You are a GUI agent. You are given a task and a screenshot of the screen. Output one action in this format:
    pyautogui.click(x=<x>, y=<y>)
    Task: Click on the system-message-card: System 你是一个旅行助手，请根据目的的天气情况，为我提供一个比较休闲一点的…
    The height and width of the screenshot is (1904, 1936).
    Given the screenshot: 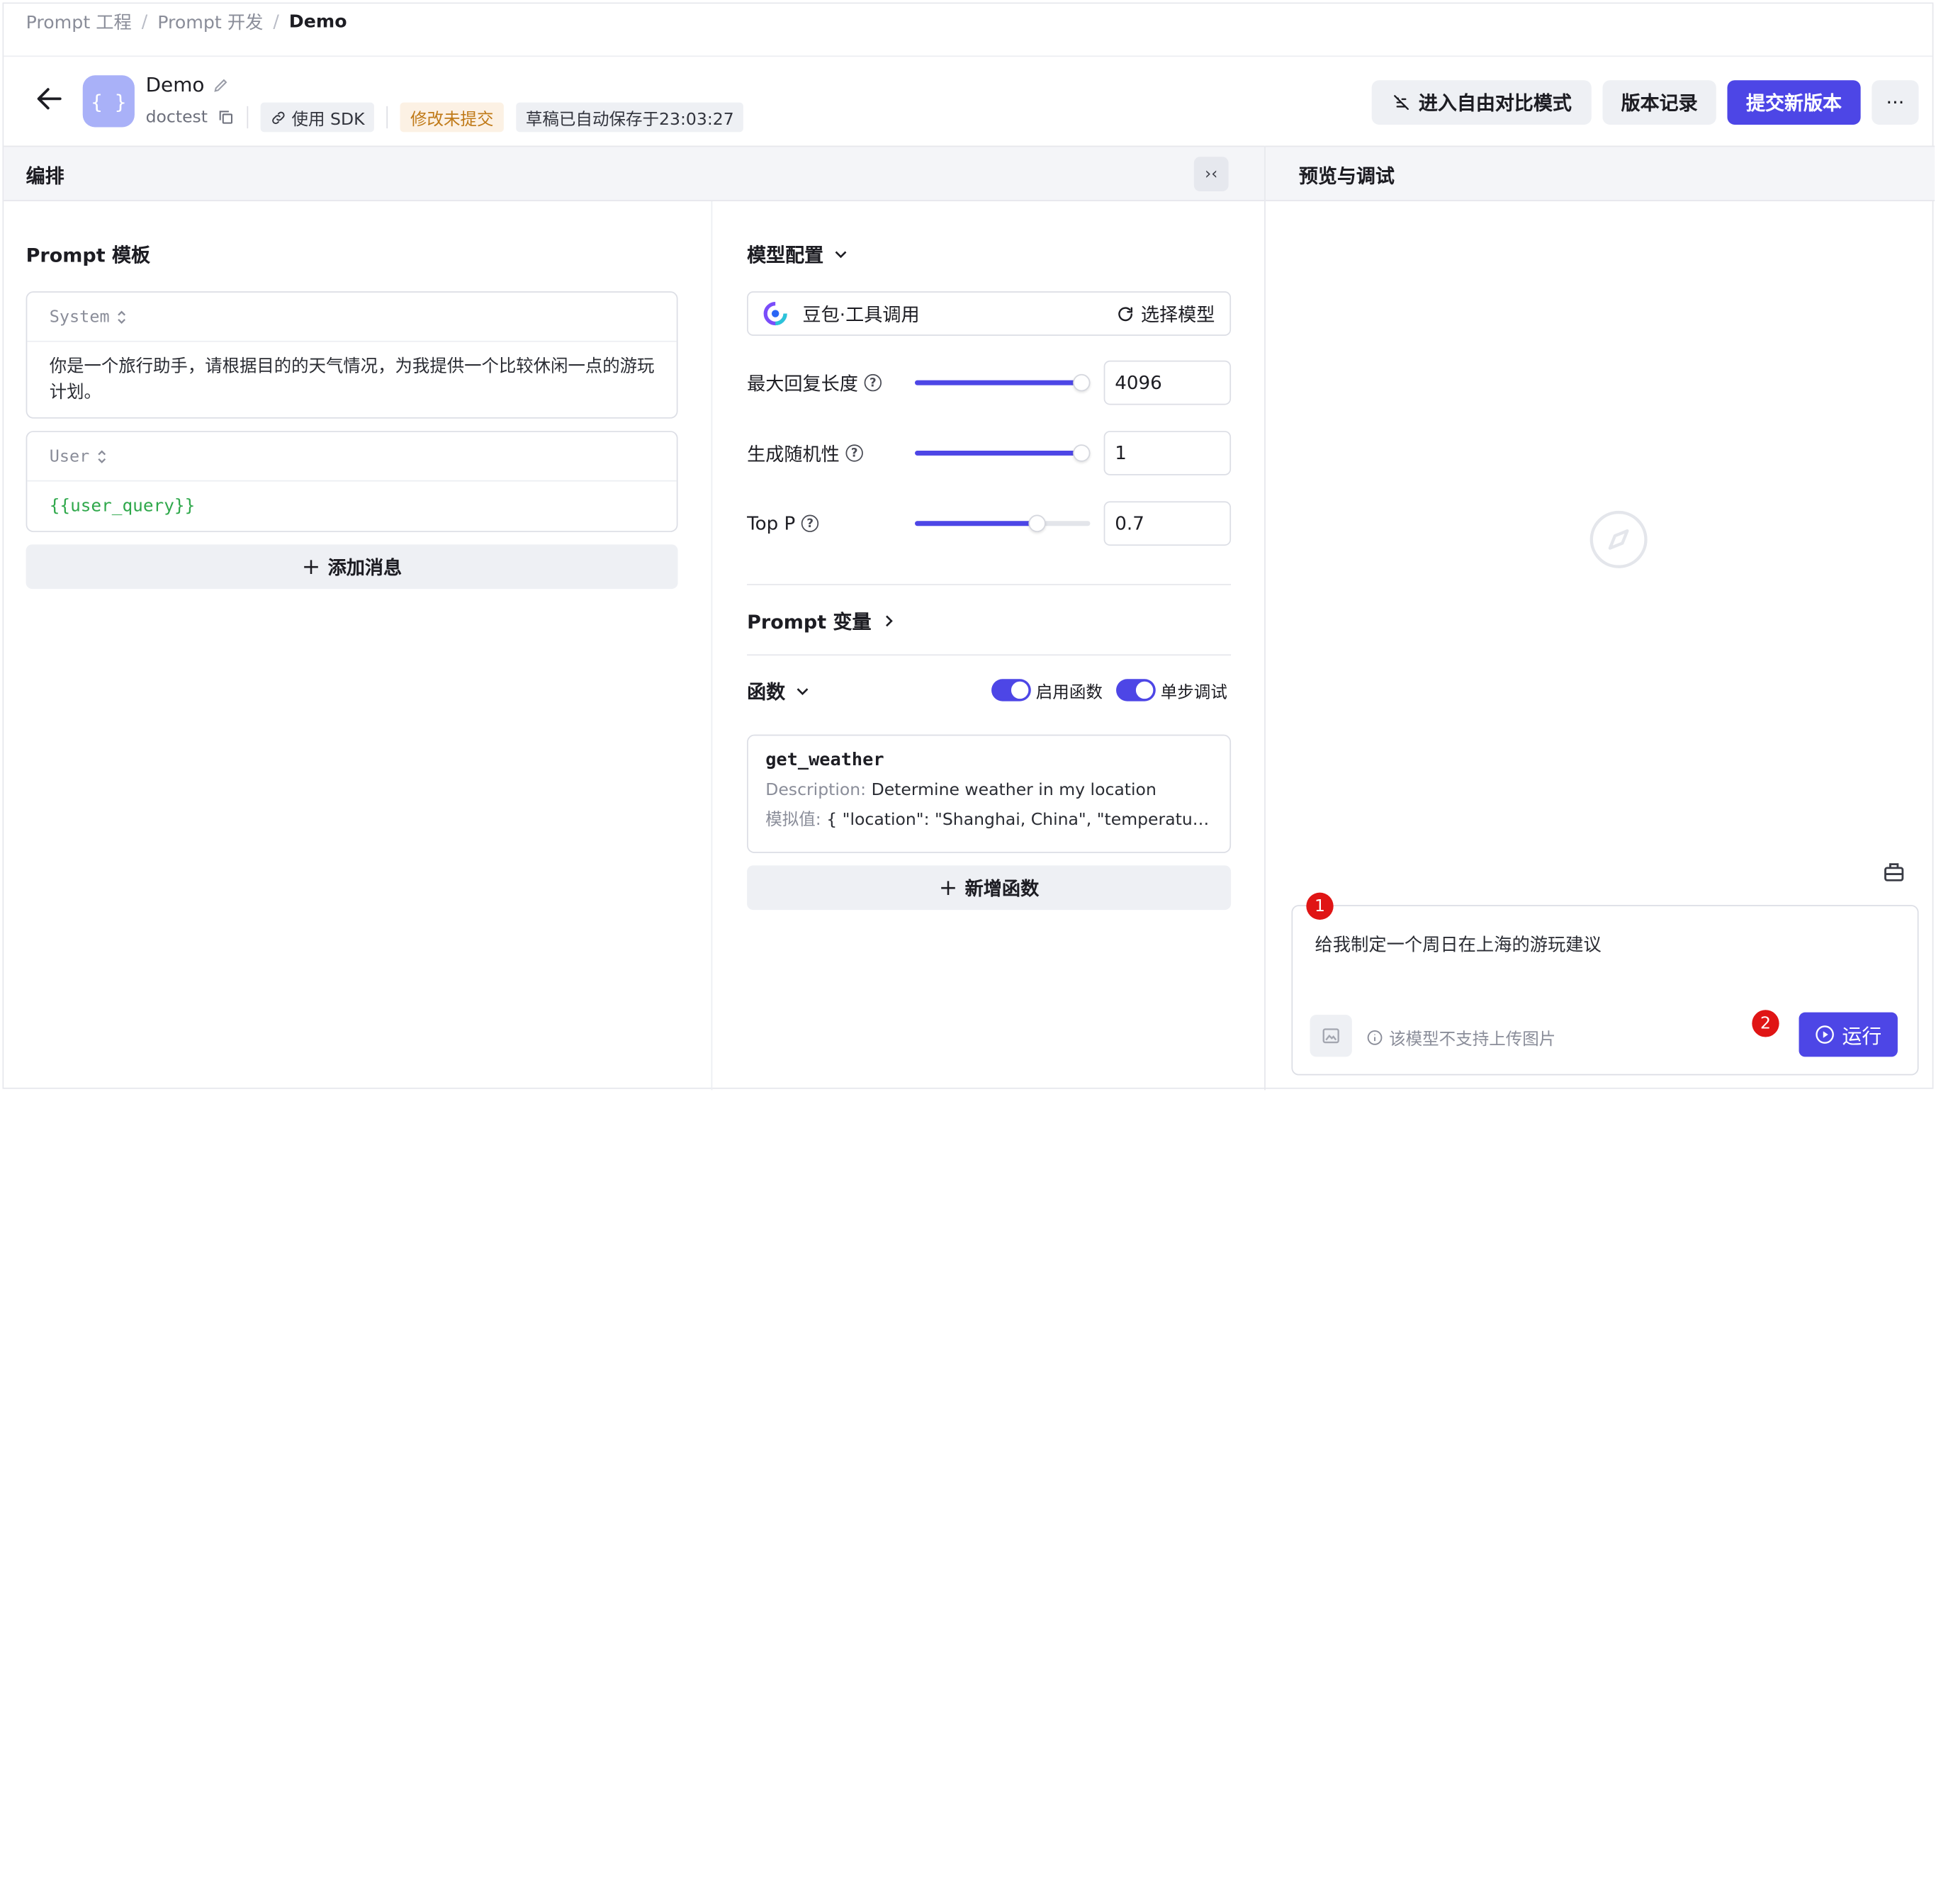 What is the action you would take?
    pyautogui.click(x=352, y=355)
    